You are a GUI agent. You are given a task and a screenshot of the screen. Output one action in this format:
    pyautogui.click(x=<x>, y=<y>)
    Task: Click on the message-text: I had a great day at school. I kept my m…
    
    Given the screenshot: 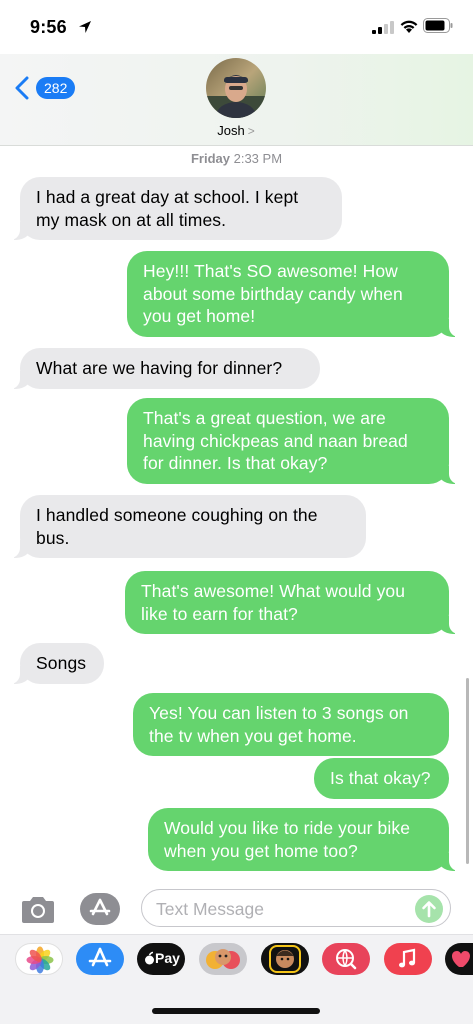 What is the action you would take?
    pyautogui.click(x=167, y=208)
    